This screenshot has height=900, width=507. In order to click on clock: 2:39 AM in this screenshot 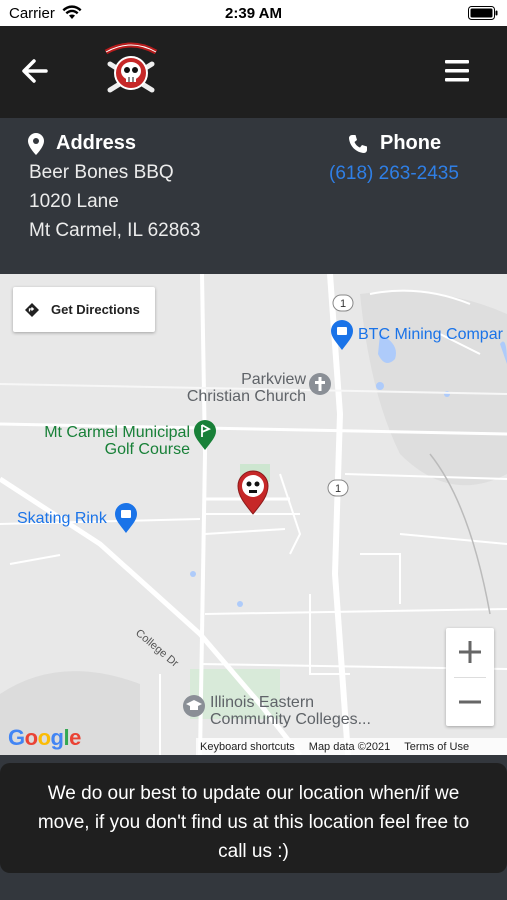, I will do `click(253, 13)`.